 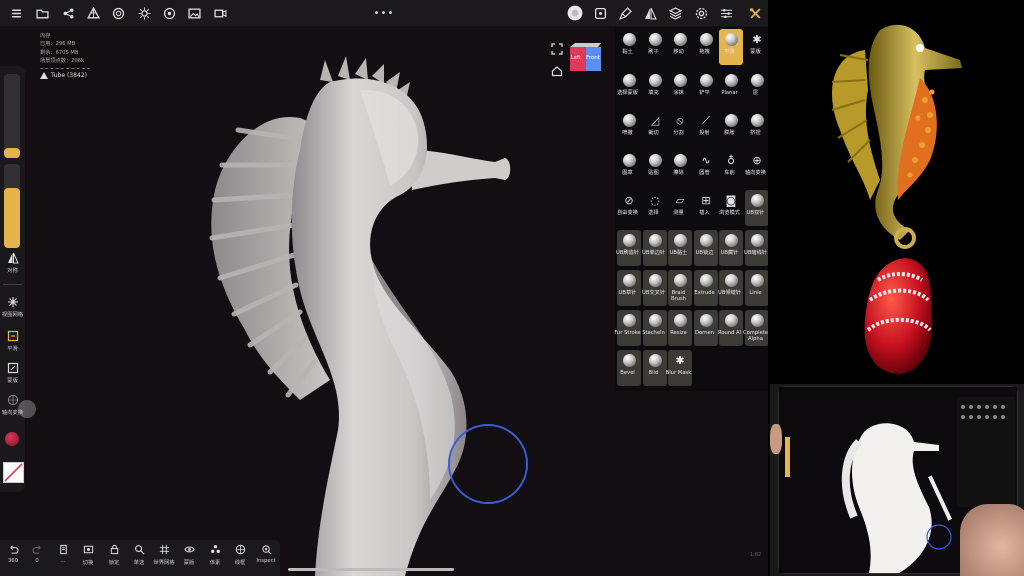 What do you see at coordinates (629, 368) in the screenshot?
I see `tool-button: Bevel` at bounding box center [629, 368].